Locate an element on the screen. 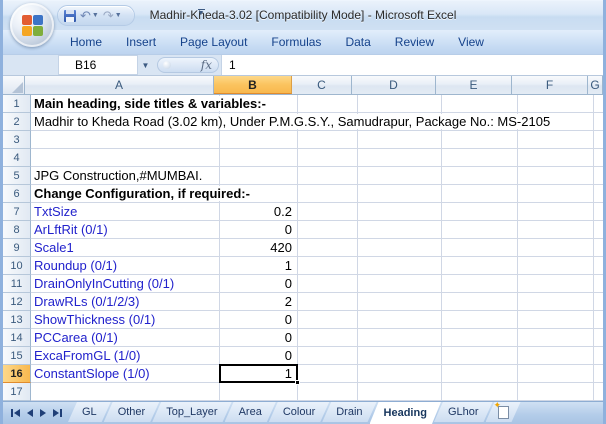  last-sheet-button is located at coordinates (57, 413).